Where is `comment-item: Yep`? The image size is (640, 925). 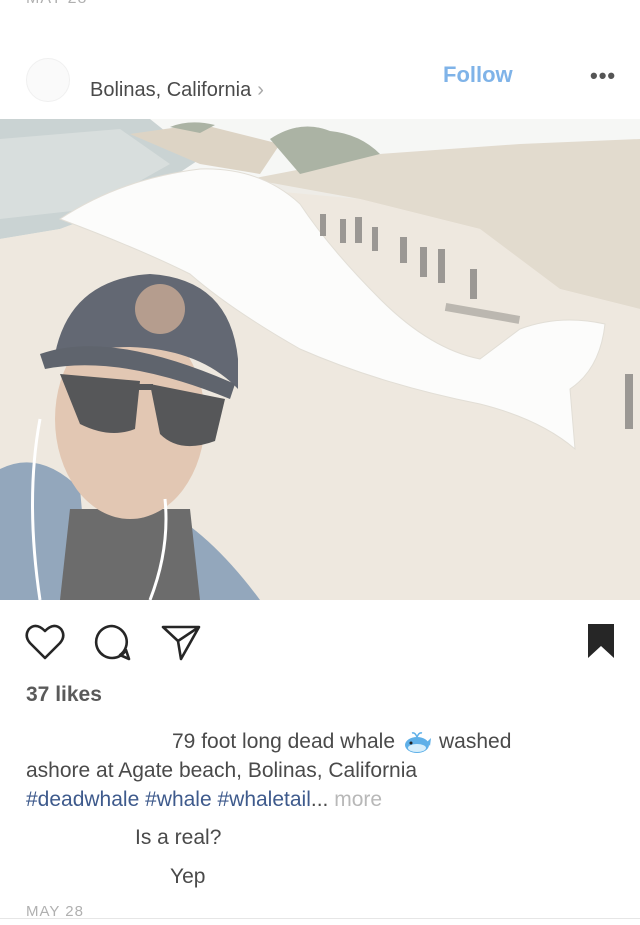
comment-item: Yep is located at coordinates (188, 876).